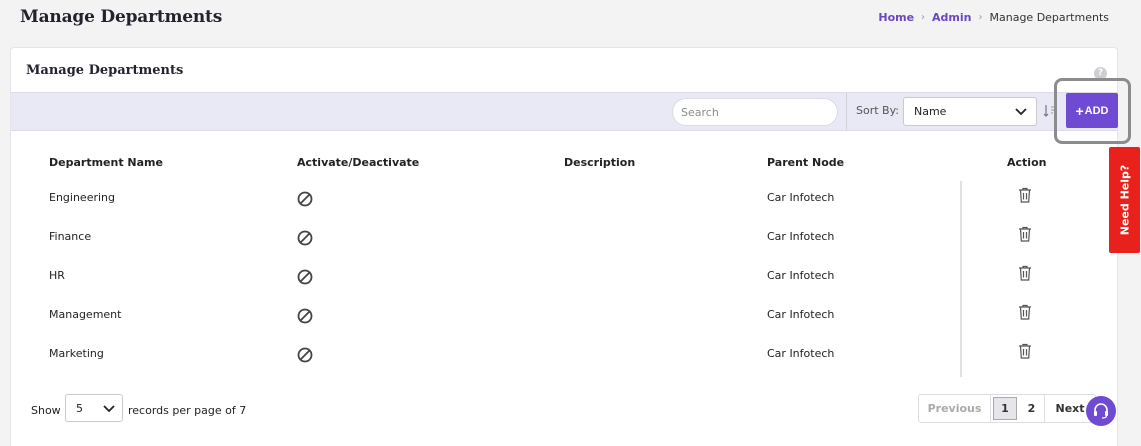  Describe the element at coordinates (846, 111) in the screenshot. I see `toolbar-divider` at that location.